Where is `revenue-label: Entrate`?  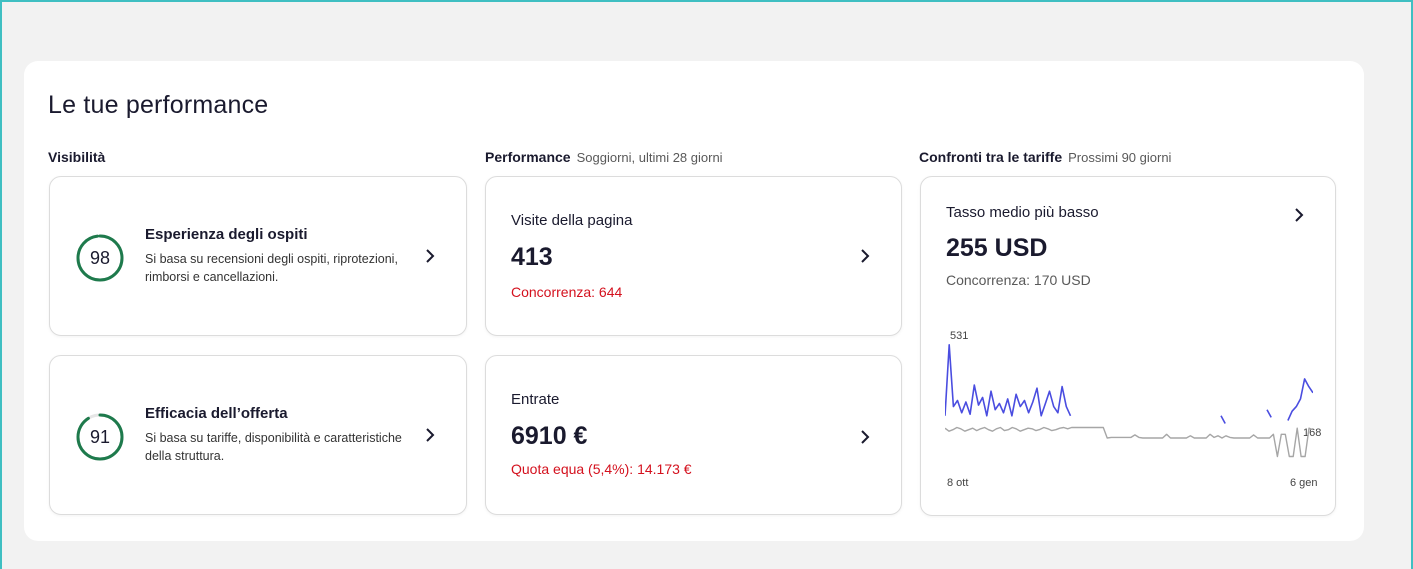
revenue-label: Entrate is located at coordinates (535, 399).